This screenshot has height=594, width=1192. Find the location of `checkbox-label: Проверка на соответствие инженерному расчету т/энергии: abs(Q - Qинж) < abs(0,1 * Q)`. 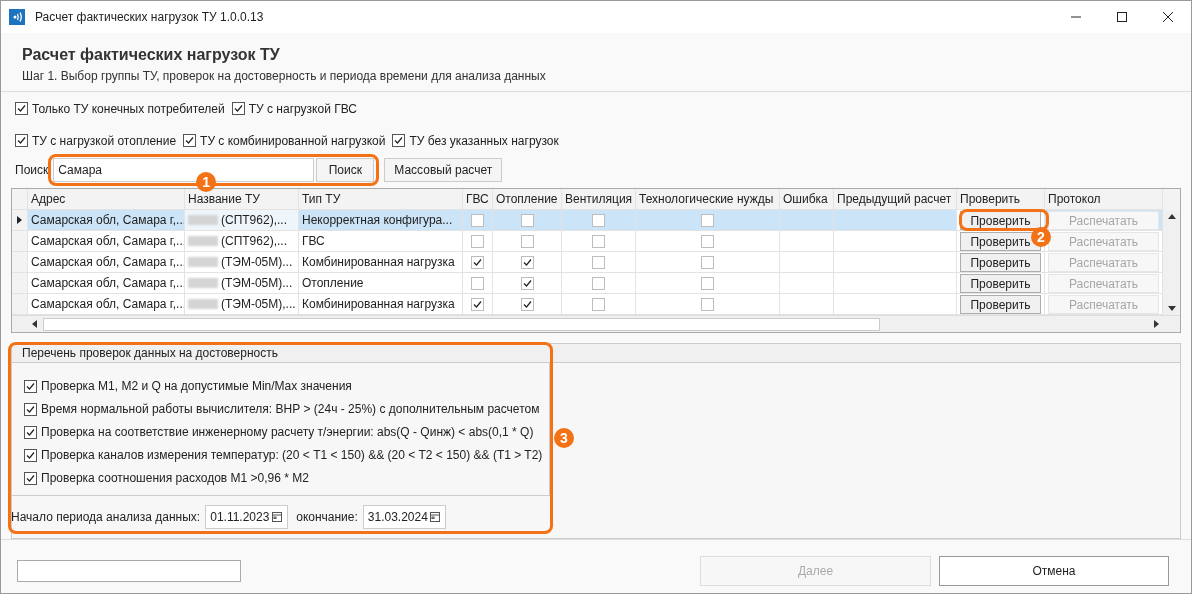

checkbox-label: Проверка на соответствие инженерному расчету т/энергии: abs(Q - Qинж) < abs(0,1 * Q) is located at coordinates (287, 432).